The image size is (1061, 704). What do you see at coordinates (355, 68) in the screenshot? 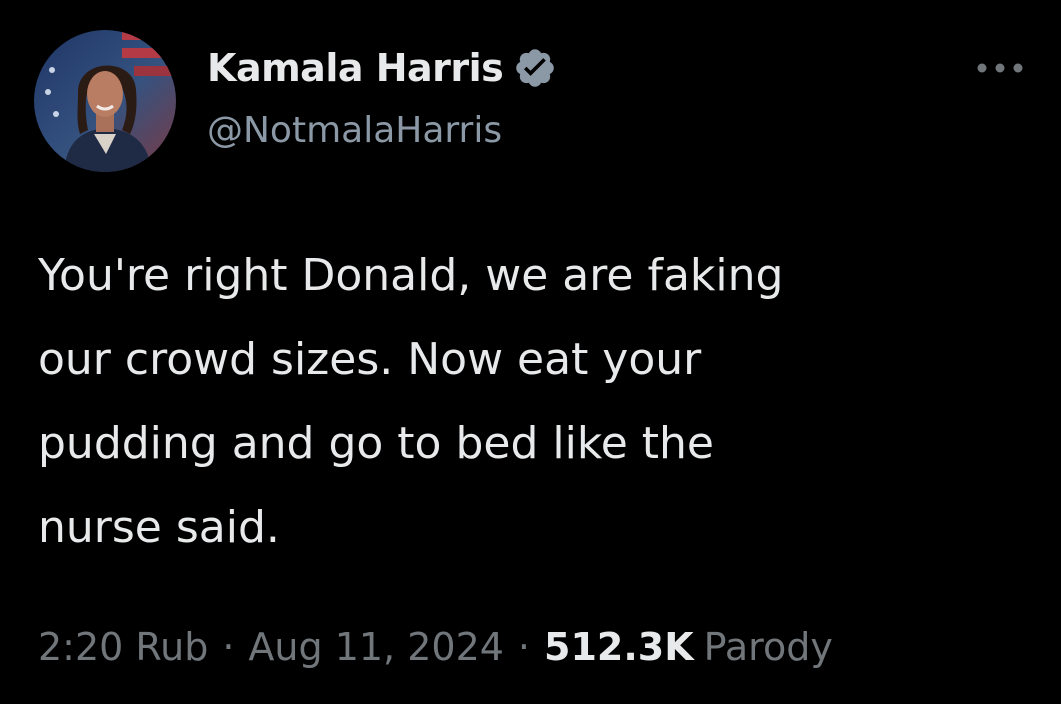
I see `author-name: Kamala Harris` at bounding box center [355, 68].